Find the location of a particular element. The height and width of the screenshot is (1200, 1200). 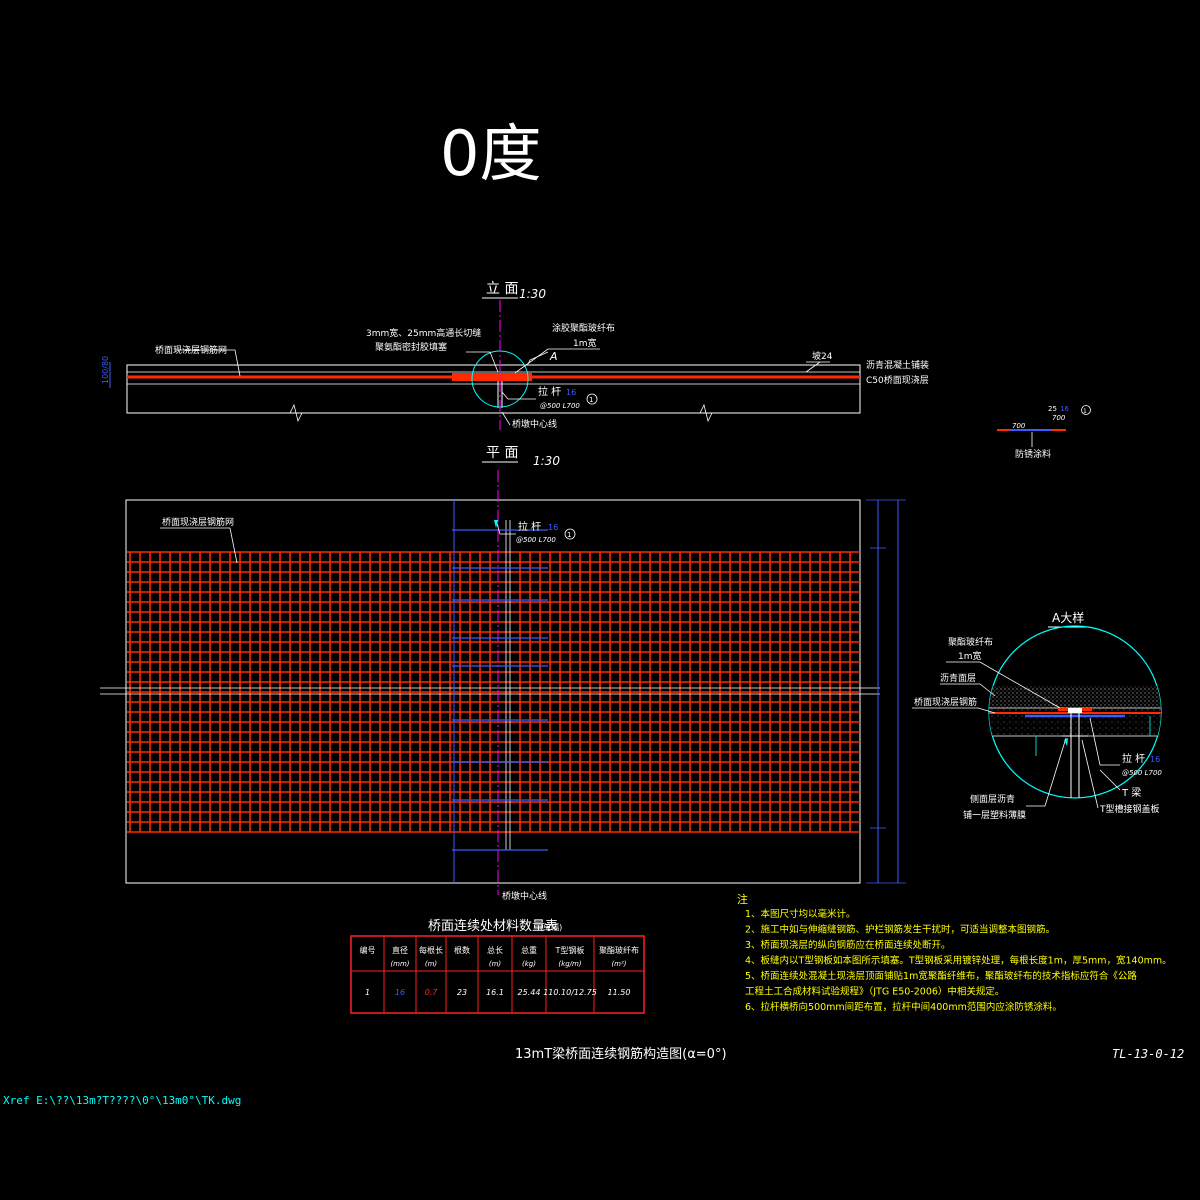

elevation-tie-spec: @500 L700 is located at coordinates (560, 406).